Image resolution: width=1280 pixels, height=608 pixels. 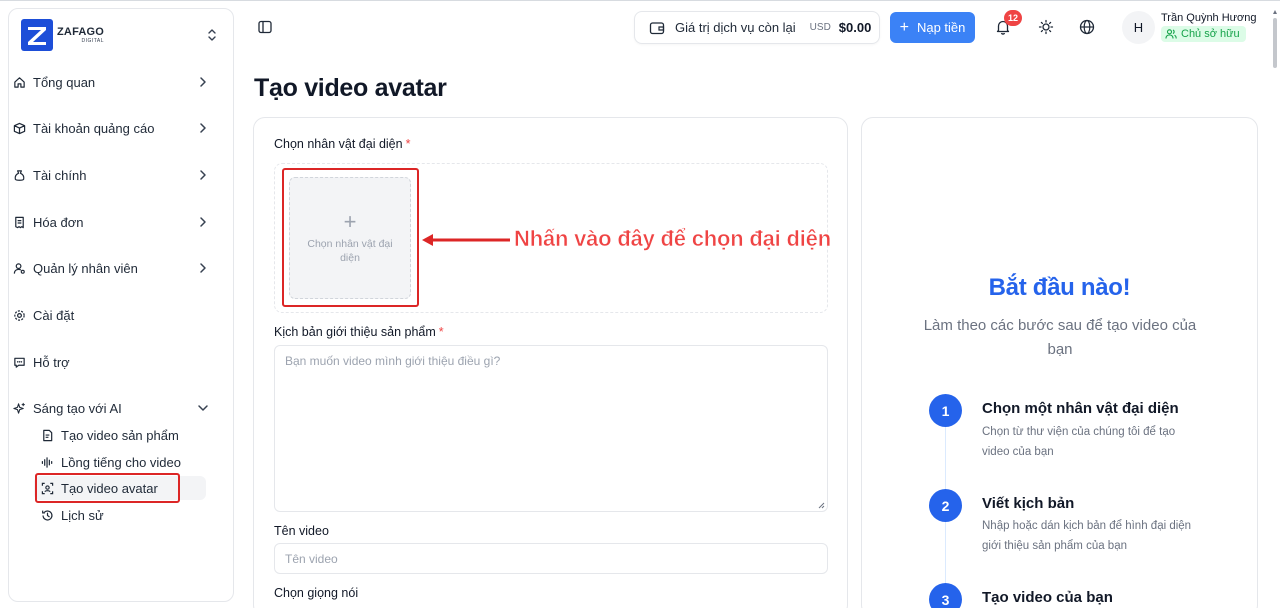 I want to click on user-role-badge: Chủ sở hữu, so click(x=1203, y=34).